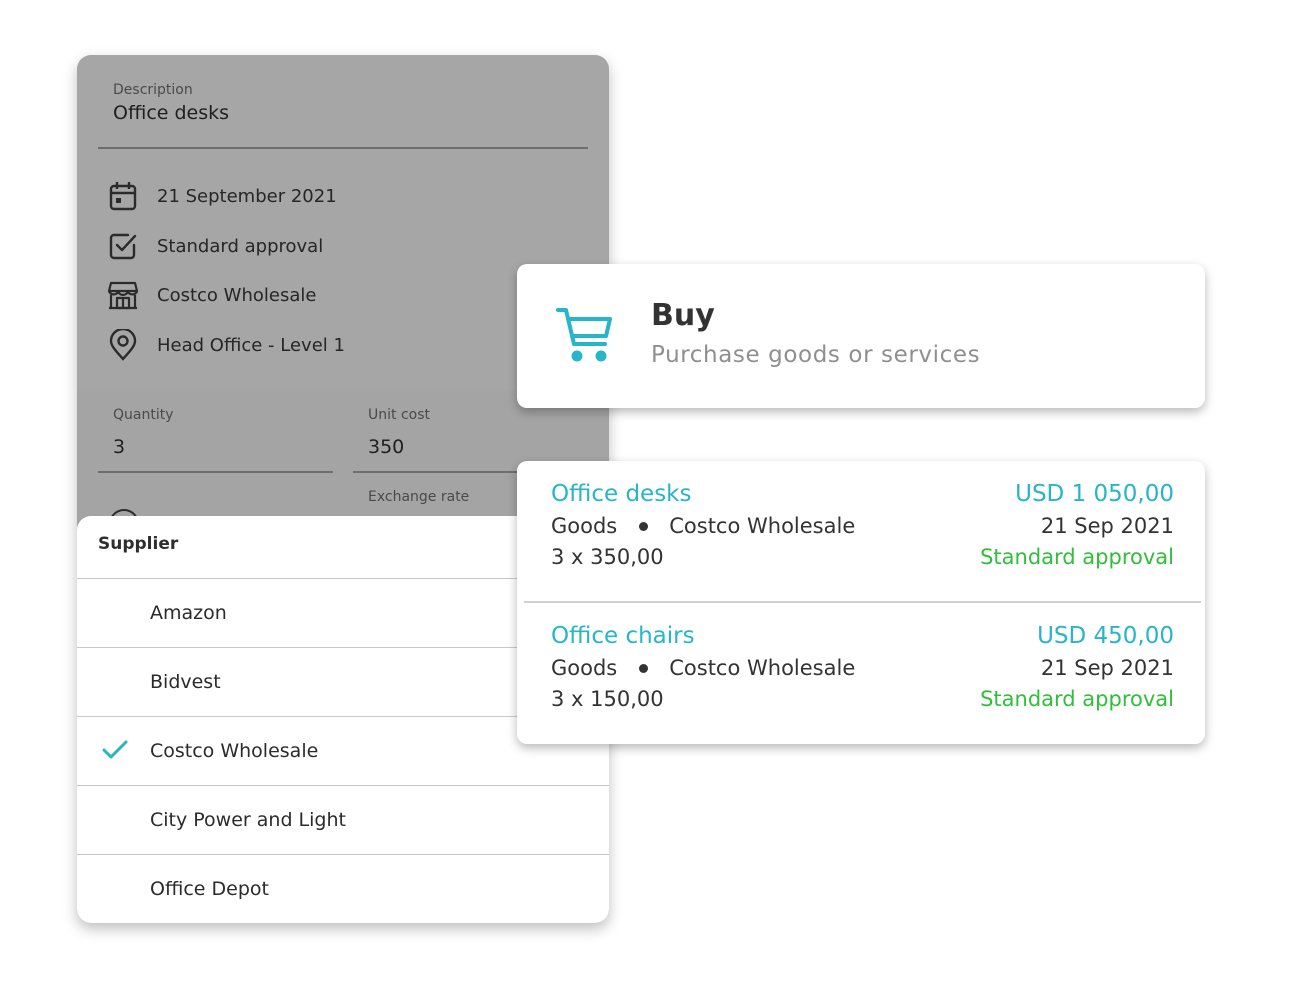 The height and width of the screenshot is (996, 1305). Describe the element at coordinates (343, 148) in the screenshot. I see `description-underline` at that location.